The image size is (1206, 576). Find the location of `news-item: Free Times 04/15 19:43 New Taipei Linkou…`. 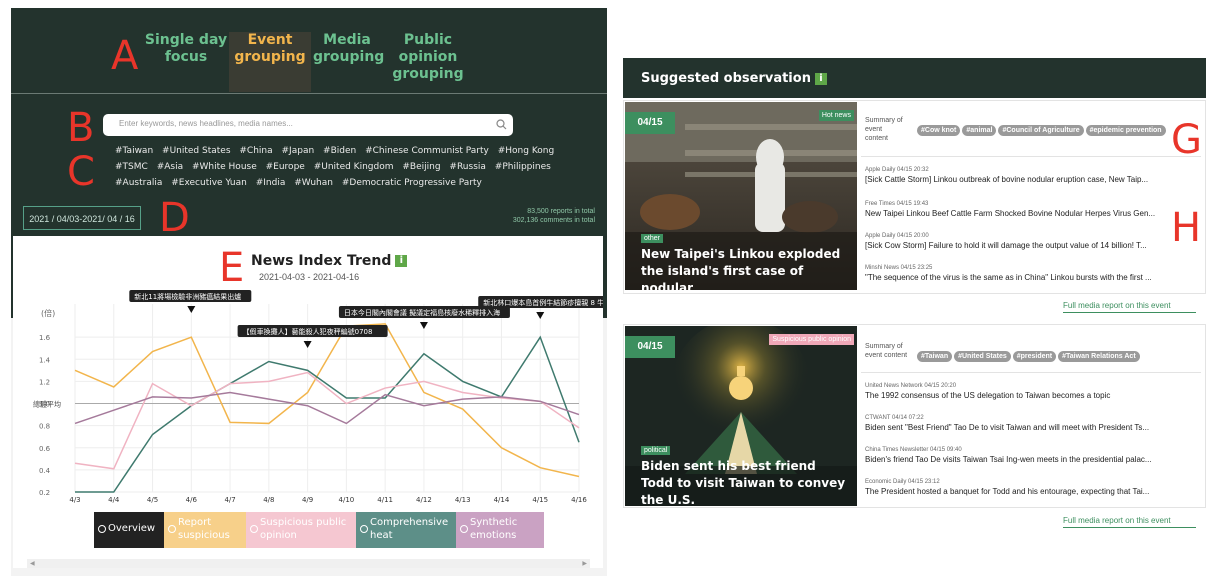

news-item: Free Times 04/15 19:43 New Taipei Linkou… is located at coordinates (1030, 209).